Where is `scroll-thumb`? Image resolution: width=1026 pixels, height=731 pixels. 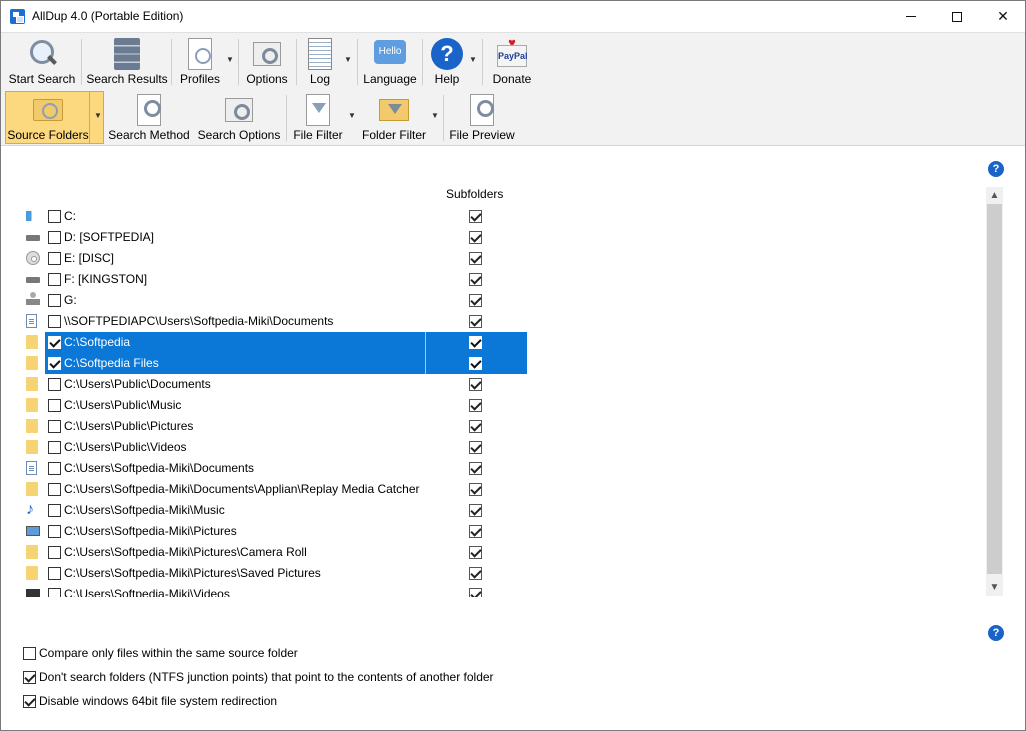 scroll-thumb is located at coordinates (994, 389).